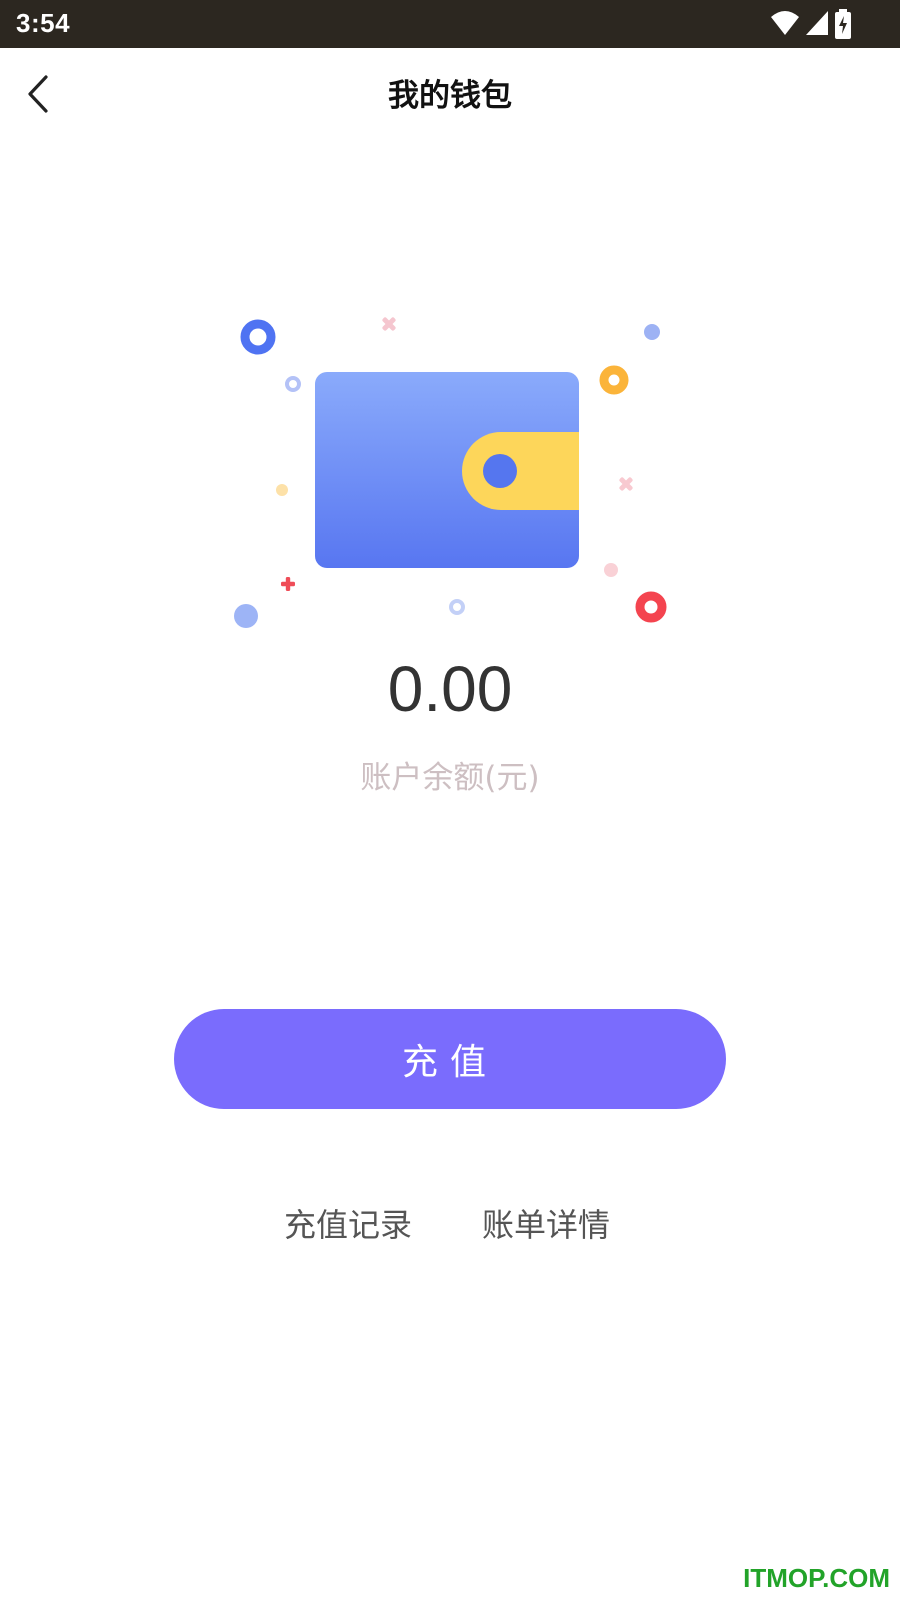 The width and height of the screenshot is (900, 1600). Describe the element at coordinates (546, 1223) in the screenshot. I see `bill-details-link: 账单详情` at that location.